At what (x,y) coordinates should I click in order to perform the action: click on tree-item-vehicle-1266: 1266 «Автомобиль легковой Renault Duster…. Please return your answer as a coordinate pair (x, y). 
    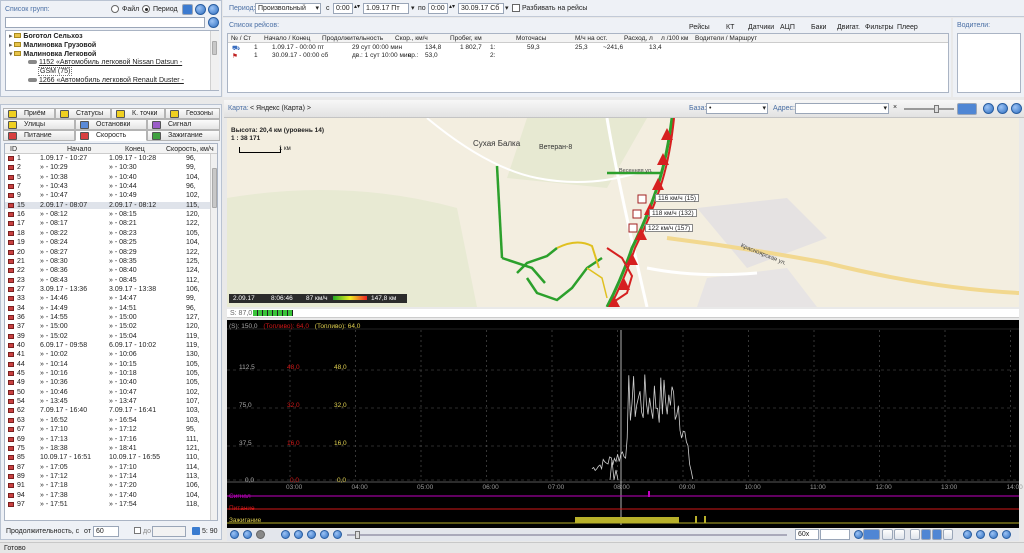
    Looking at the image, I should click on (106, 80).